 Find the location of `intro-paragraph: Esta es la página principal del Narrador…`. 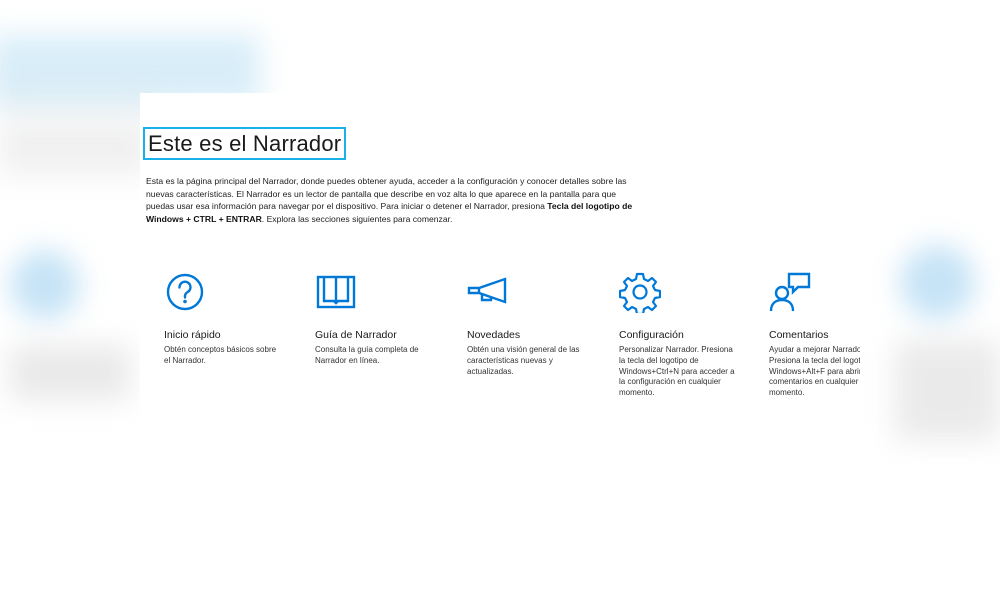

intro-paragraph: Esta es la página principal del Narrador… is located at coordinates (391, 200).